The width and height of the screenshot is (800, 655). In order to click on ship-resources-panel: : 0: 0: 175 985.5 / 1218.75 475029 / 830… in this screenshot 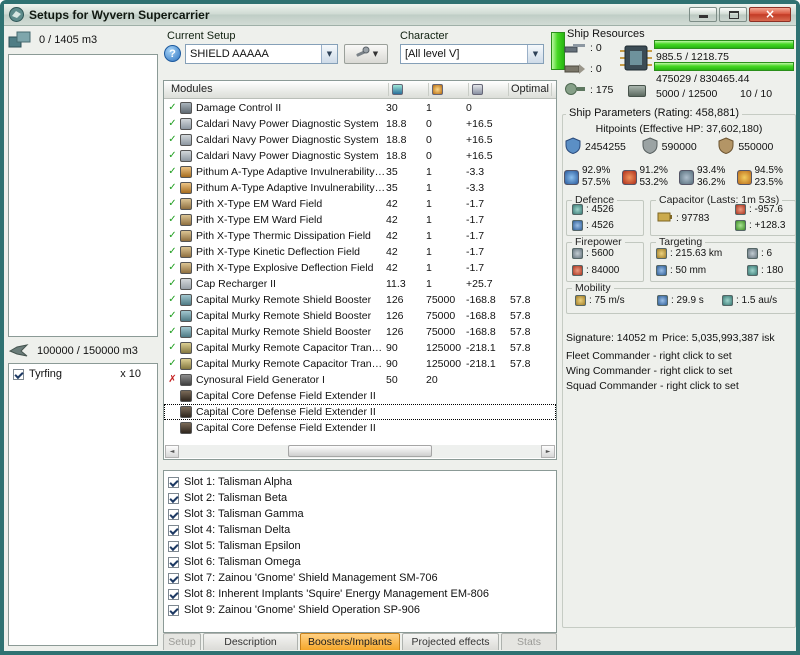, I will do `click(680, 72)`.